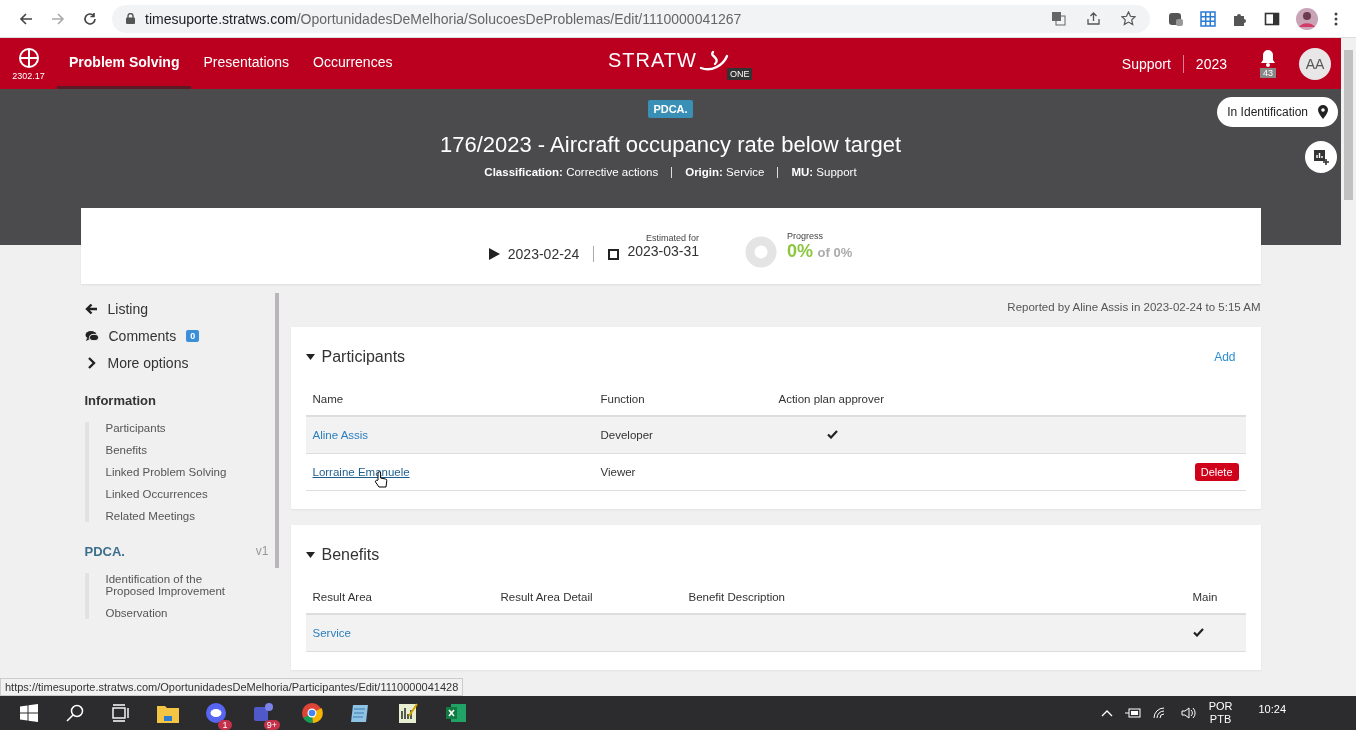 The width and height of the screenshot is (1356, 730). I want to click on lock-icon, so click(130, 18).